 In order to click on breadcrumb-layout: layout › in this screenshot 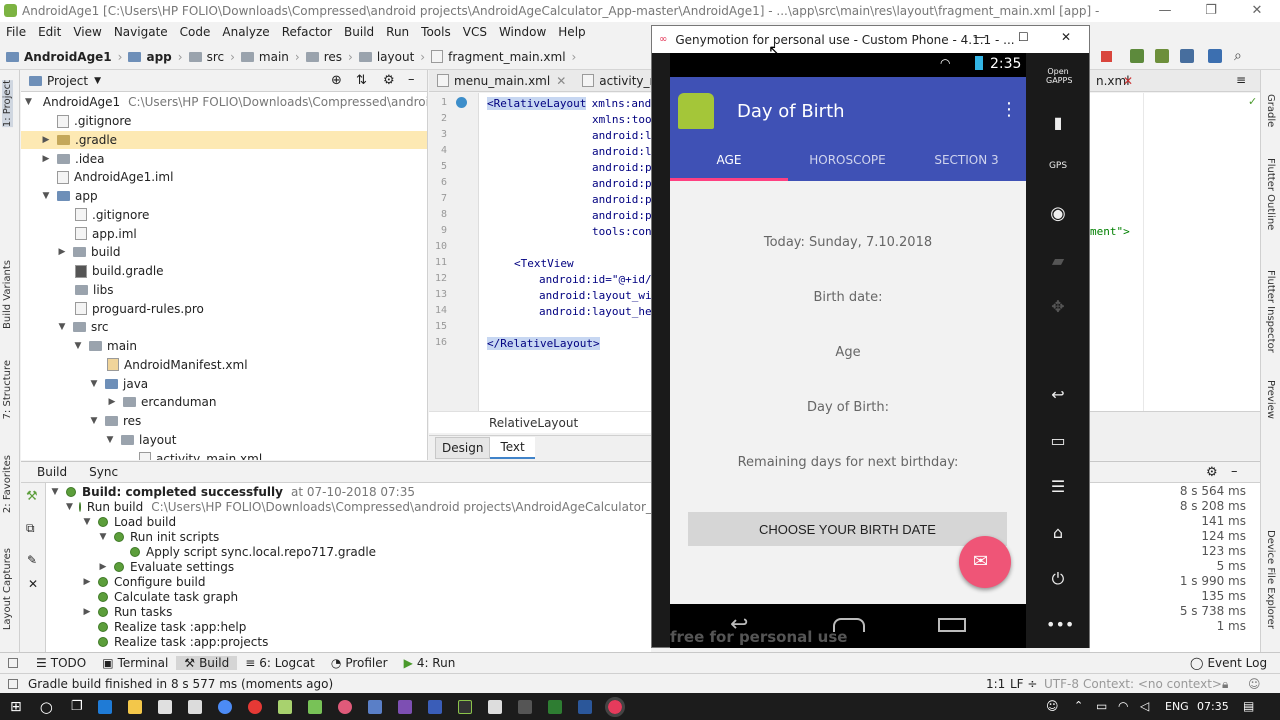, I will do `click(391, 57)`.